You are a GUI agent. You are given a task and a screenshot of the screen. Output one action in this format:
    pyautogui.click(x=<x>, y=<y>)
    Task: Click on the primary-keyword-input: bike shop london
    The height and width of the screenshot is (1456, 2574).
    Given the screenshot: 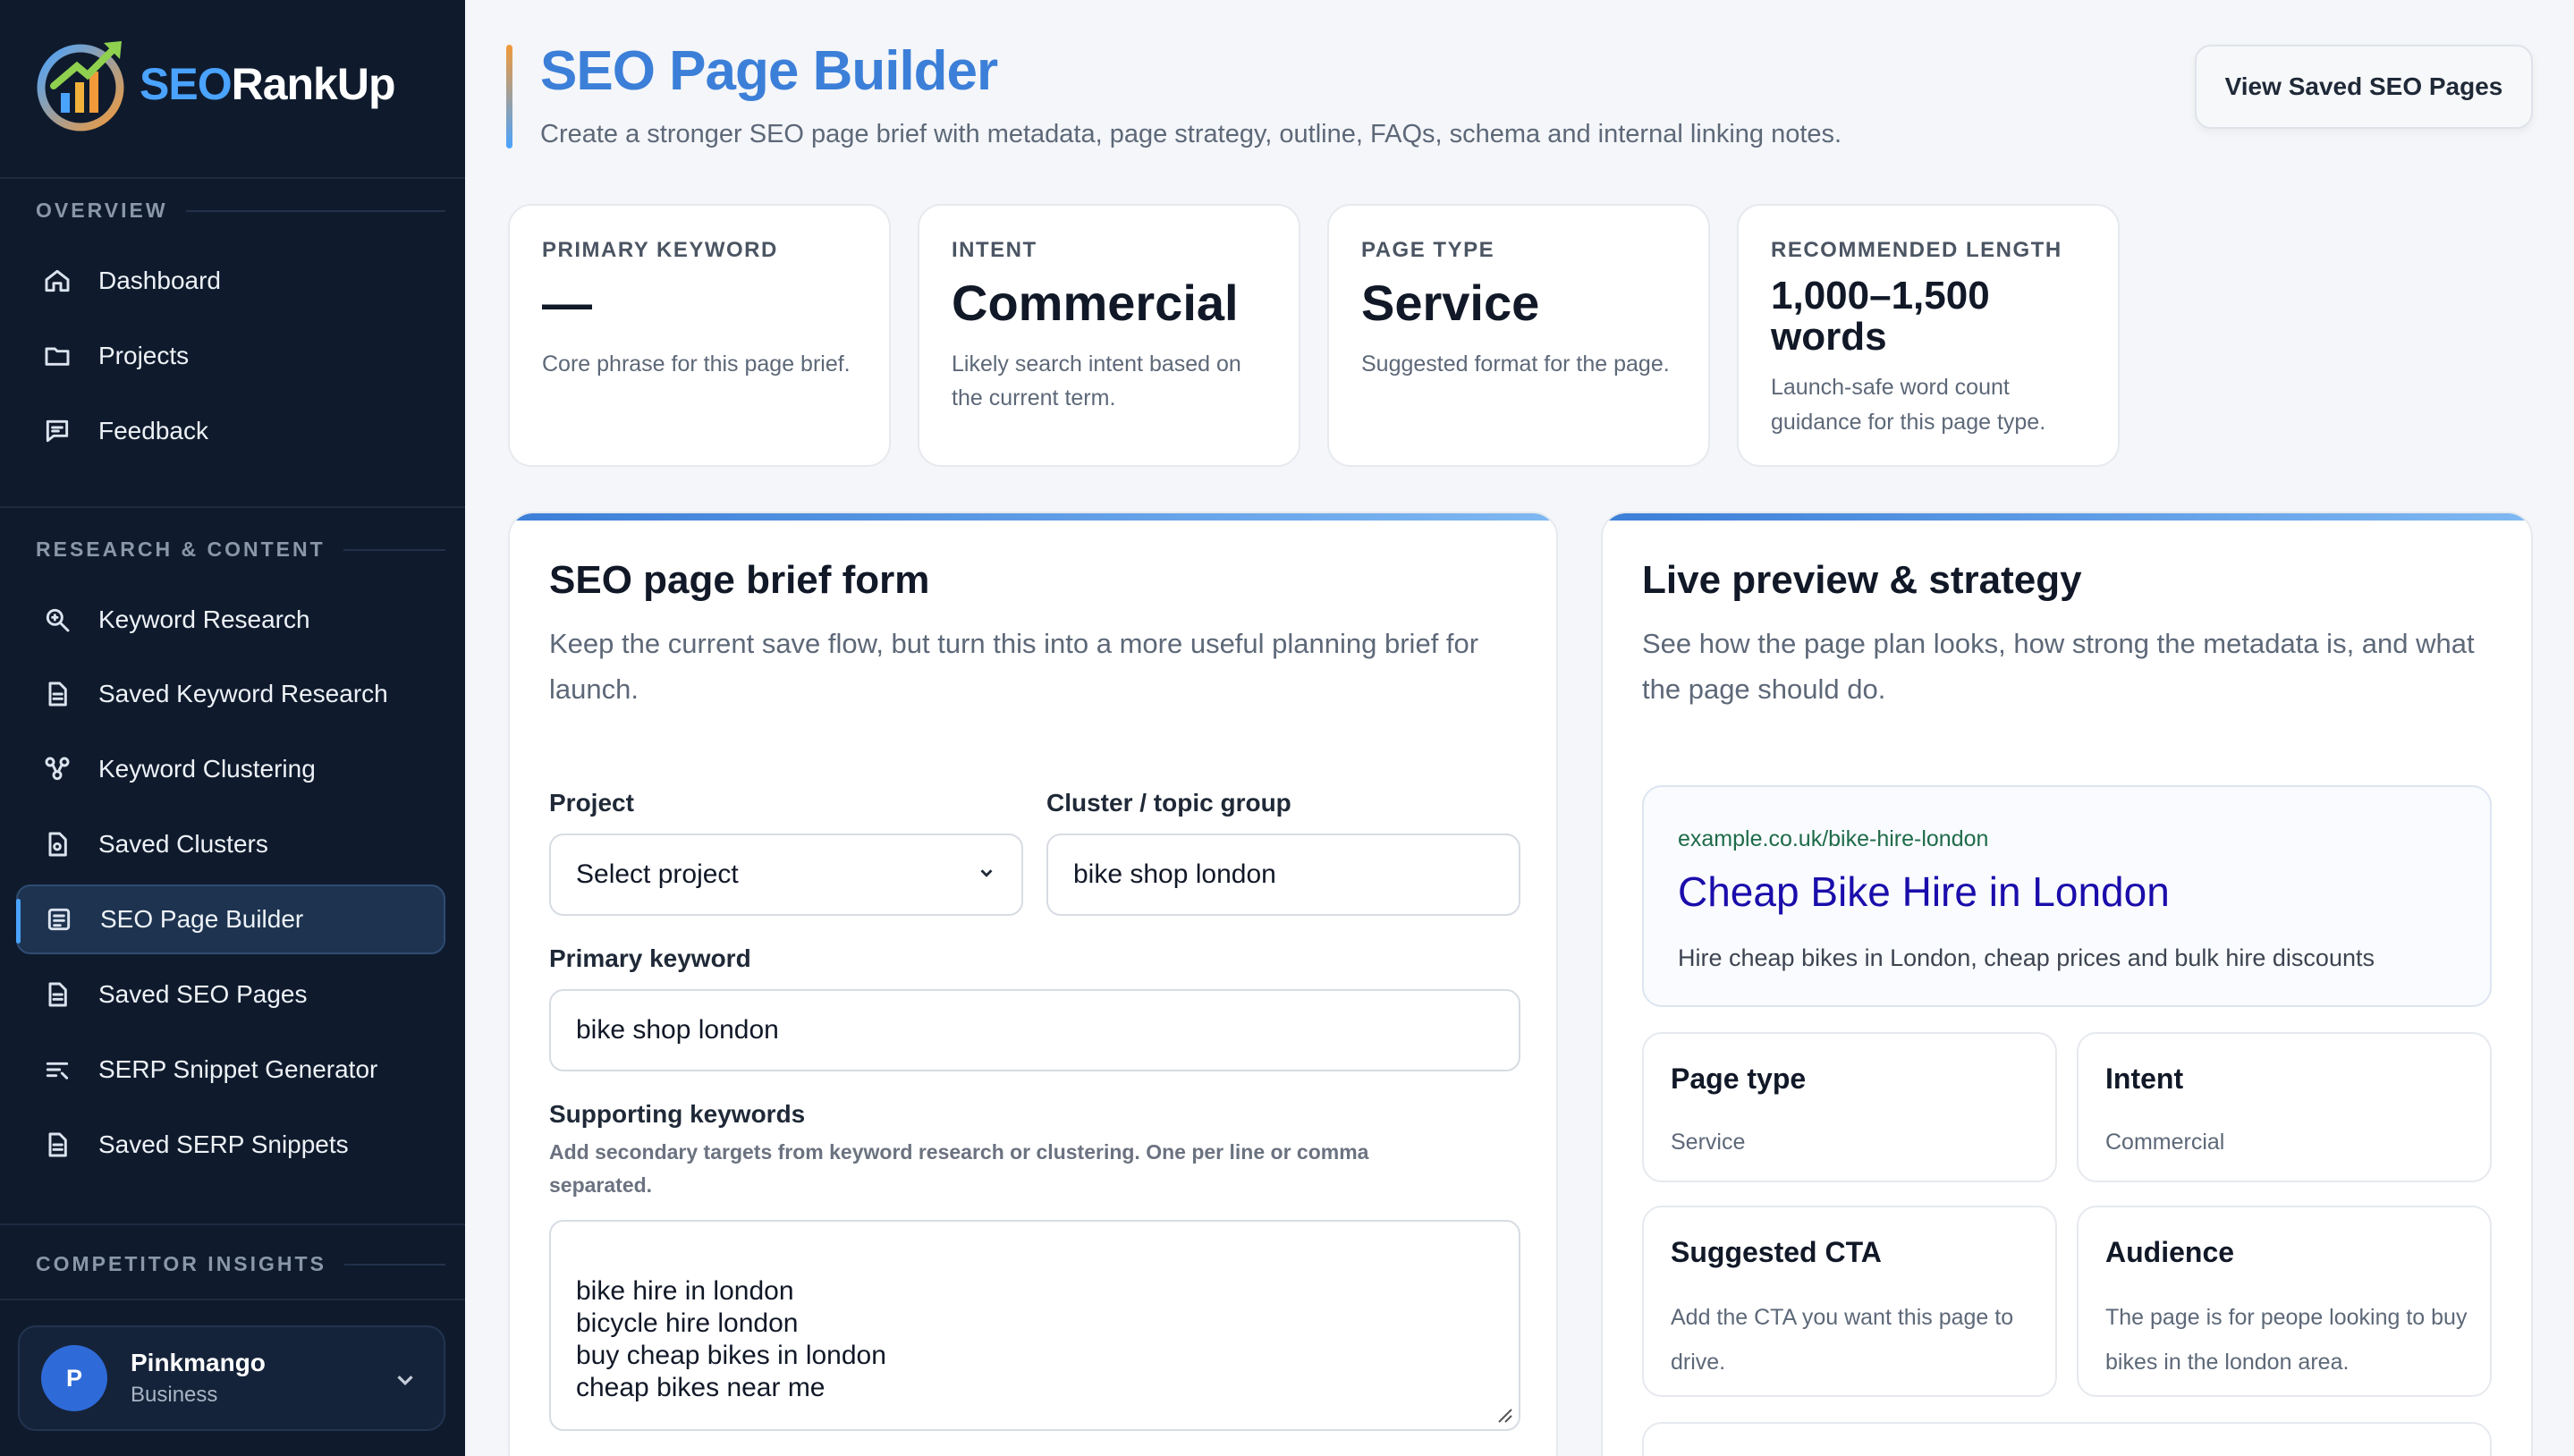 What is the action you would take?
    pyautogui.click(x=1034, y=1030)
    